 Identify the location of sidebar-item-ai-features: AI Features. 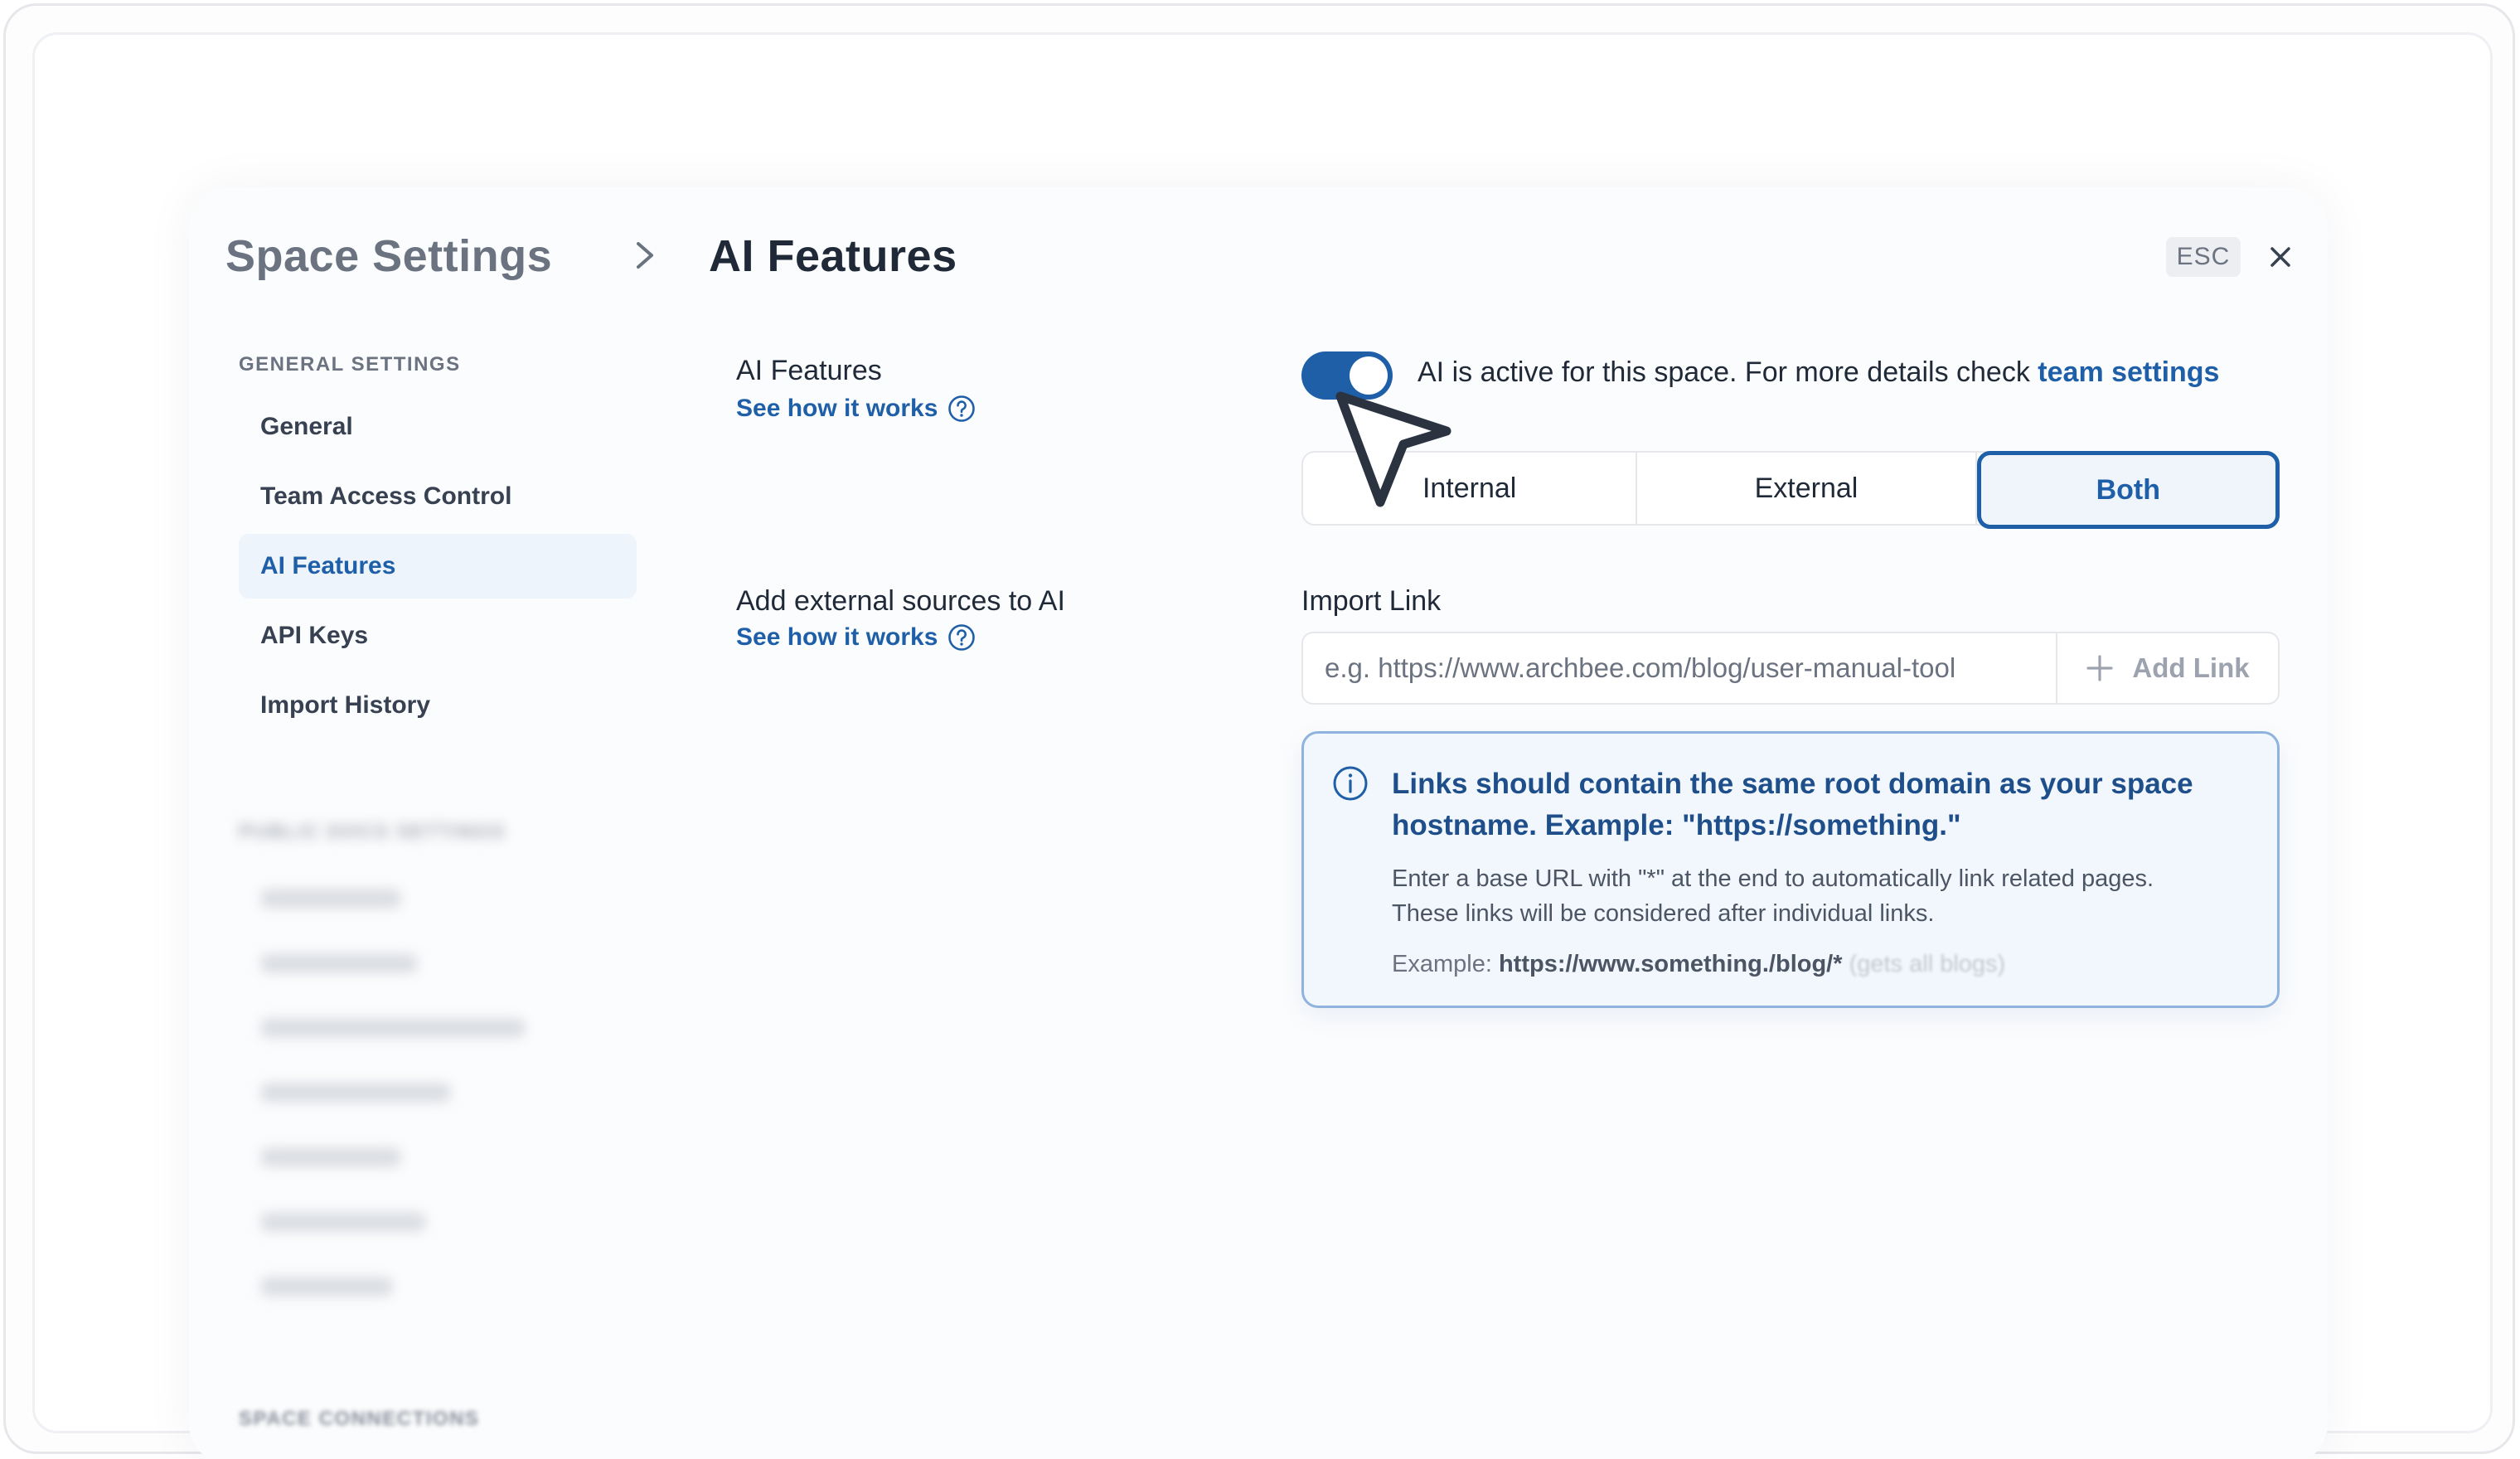
(438, 566).